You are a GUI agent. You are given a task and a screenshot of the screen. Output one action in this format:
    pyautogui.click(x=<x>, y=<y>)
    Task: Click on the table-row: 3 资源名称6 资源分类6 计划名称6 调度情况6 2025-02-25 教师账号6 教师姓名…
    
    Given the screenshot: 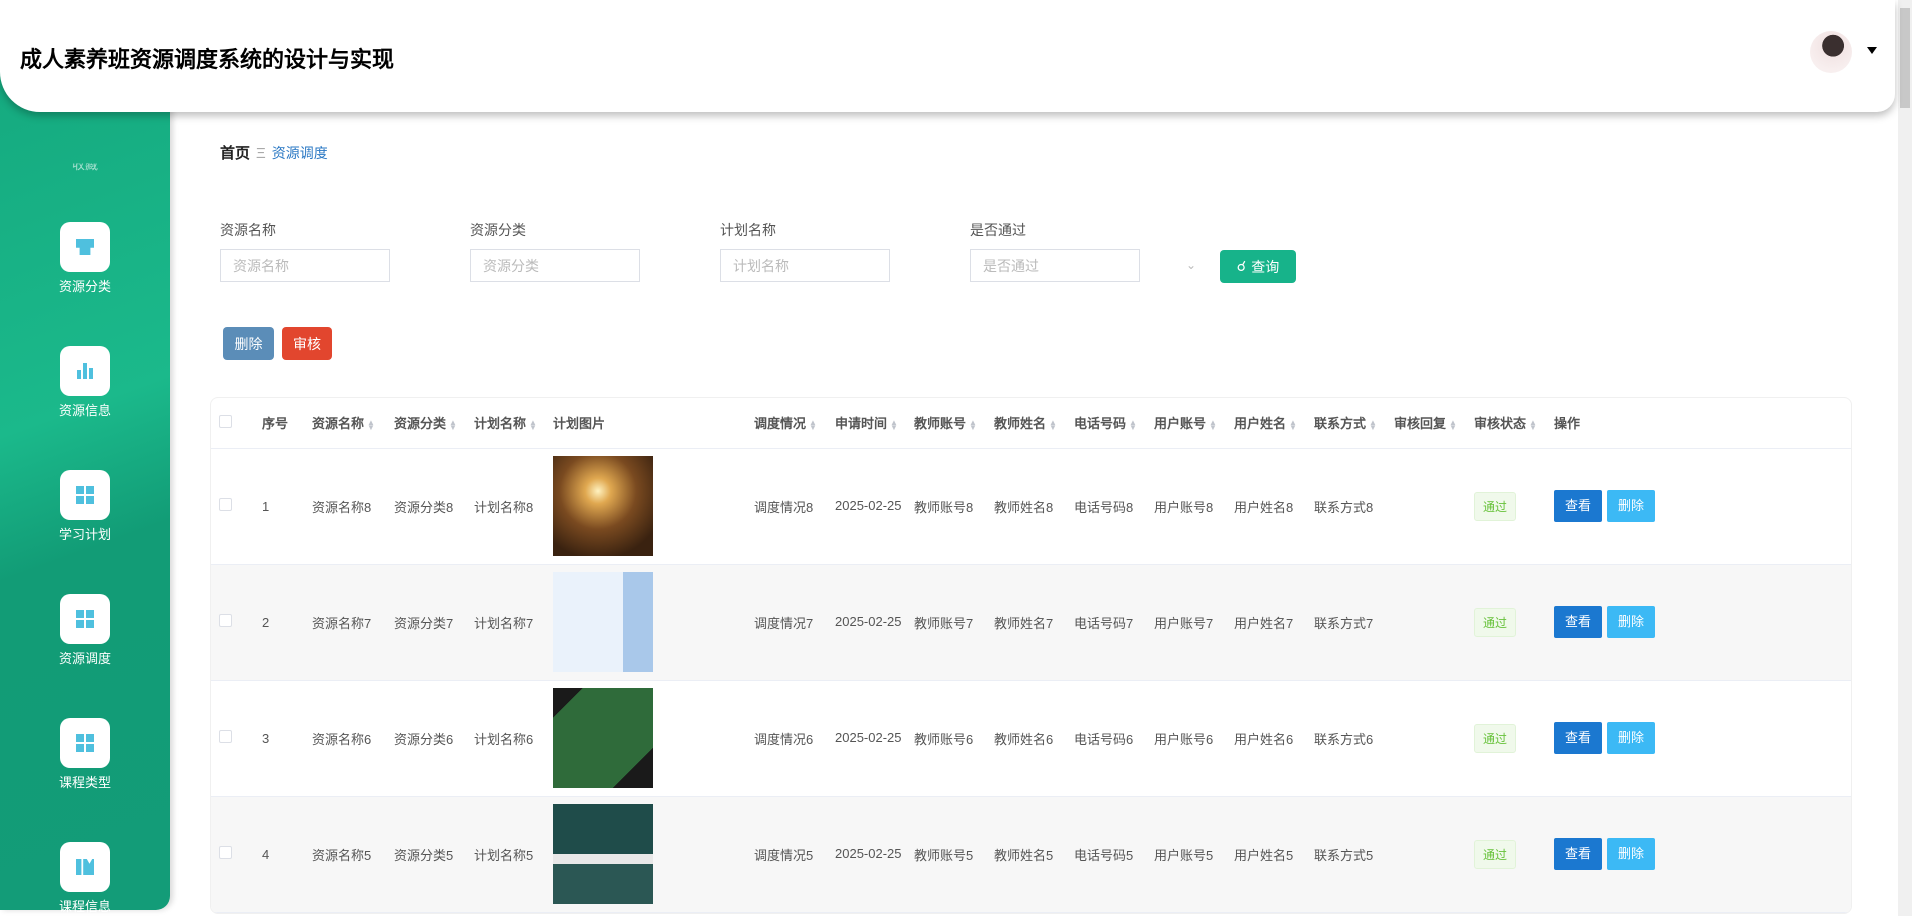 What is the action you would take?
    pyautogui.click(x=1031, y=738)
    